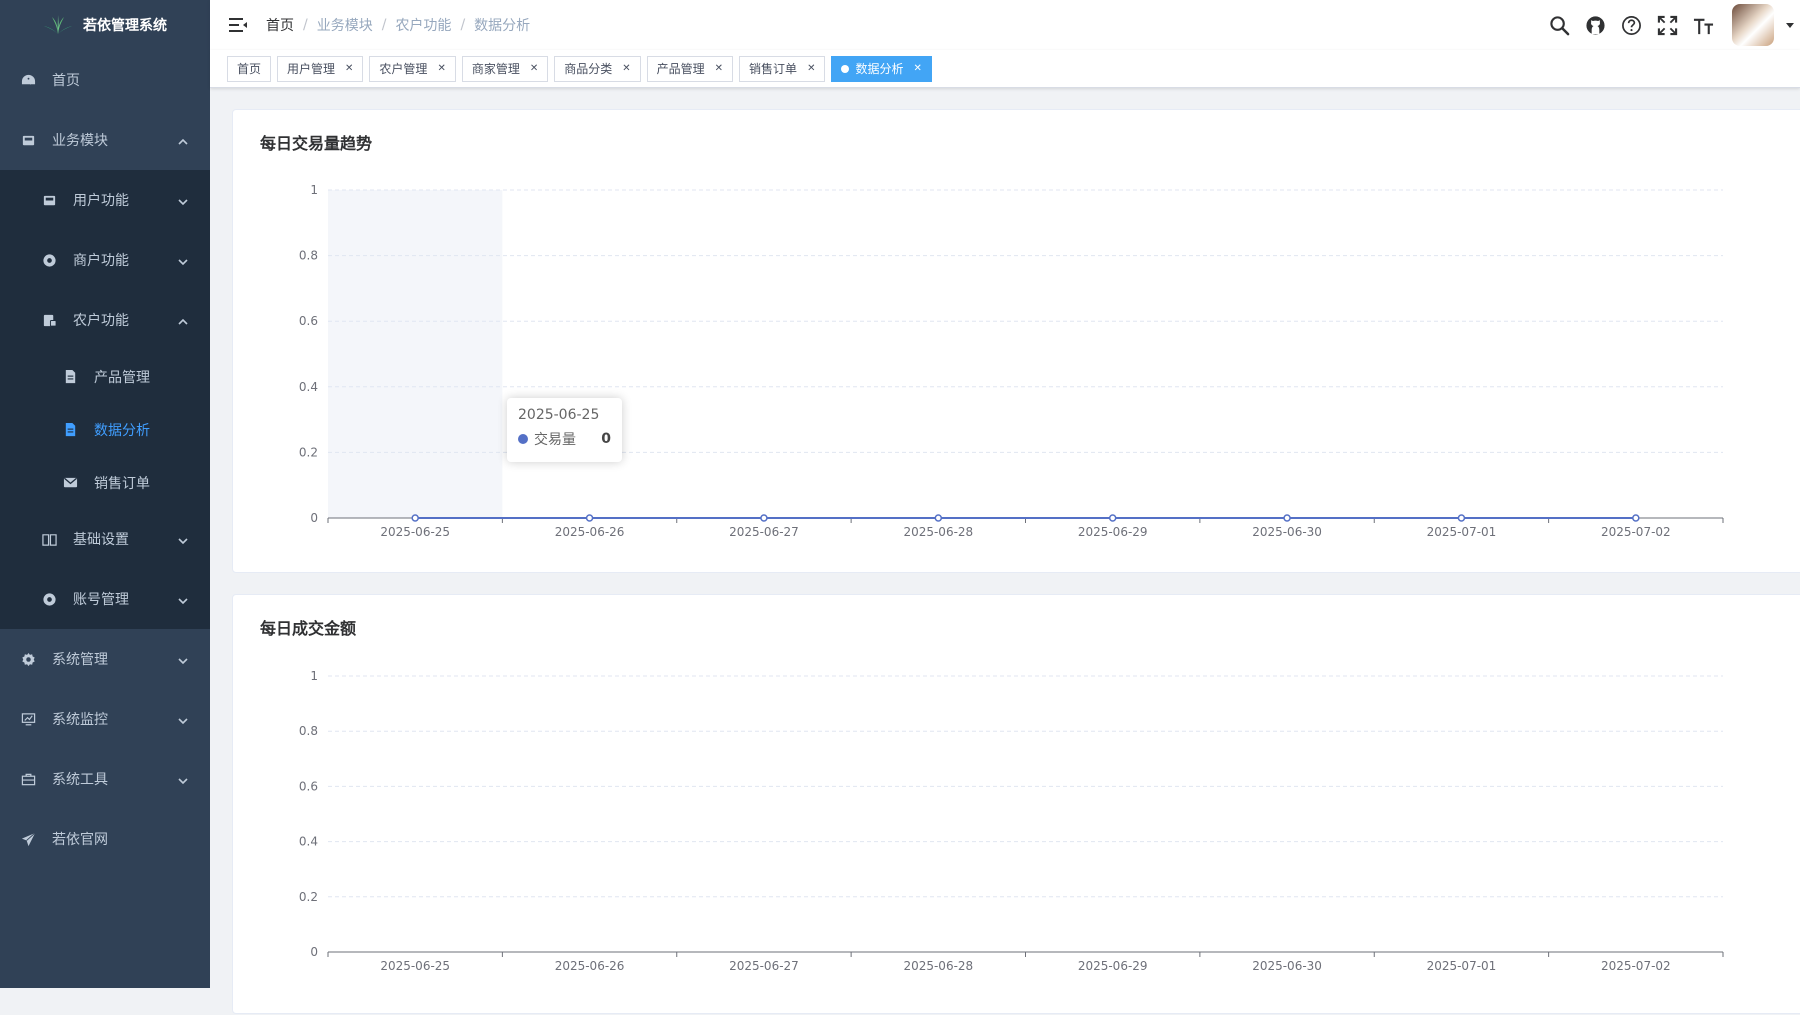 The height and width of the screenshot is (1015, 1800). Describe the element at coordinates (249, 68) in the screenshot. I see `tag-home: 首页` at that location.